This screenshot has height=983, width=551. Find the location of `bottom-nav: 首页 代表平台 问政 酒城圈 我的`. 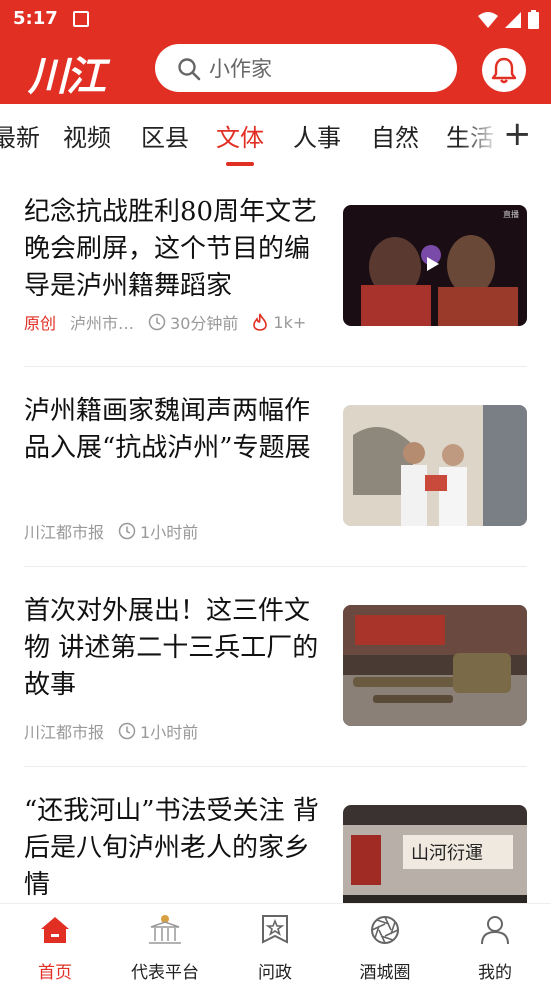

bottom-nav: 首页 代表平台 问政 酒城圈 我的 is located at coordinates (275, 943).